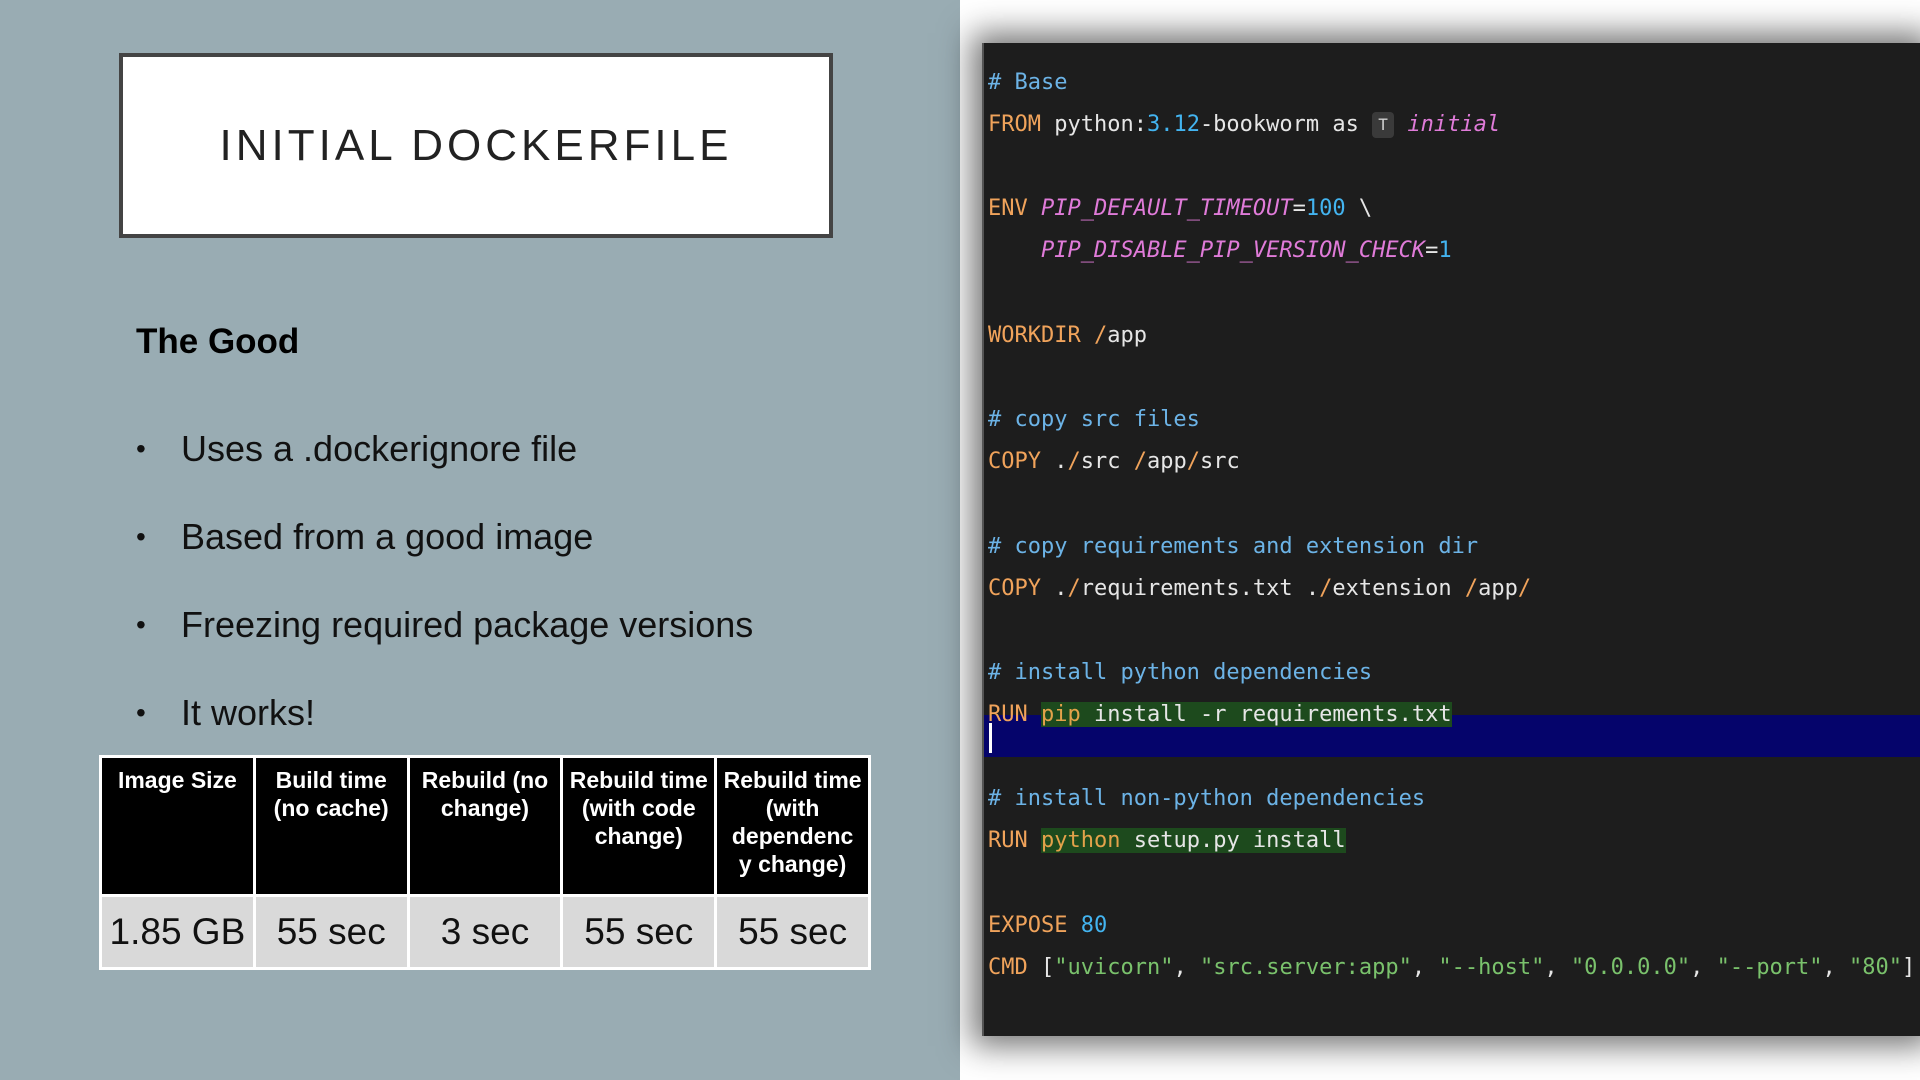  I want to click on code-line: # copy src files, so click(1094, 420).